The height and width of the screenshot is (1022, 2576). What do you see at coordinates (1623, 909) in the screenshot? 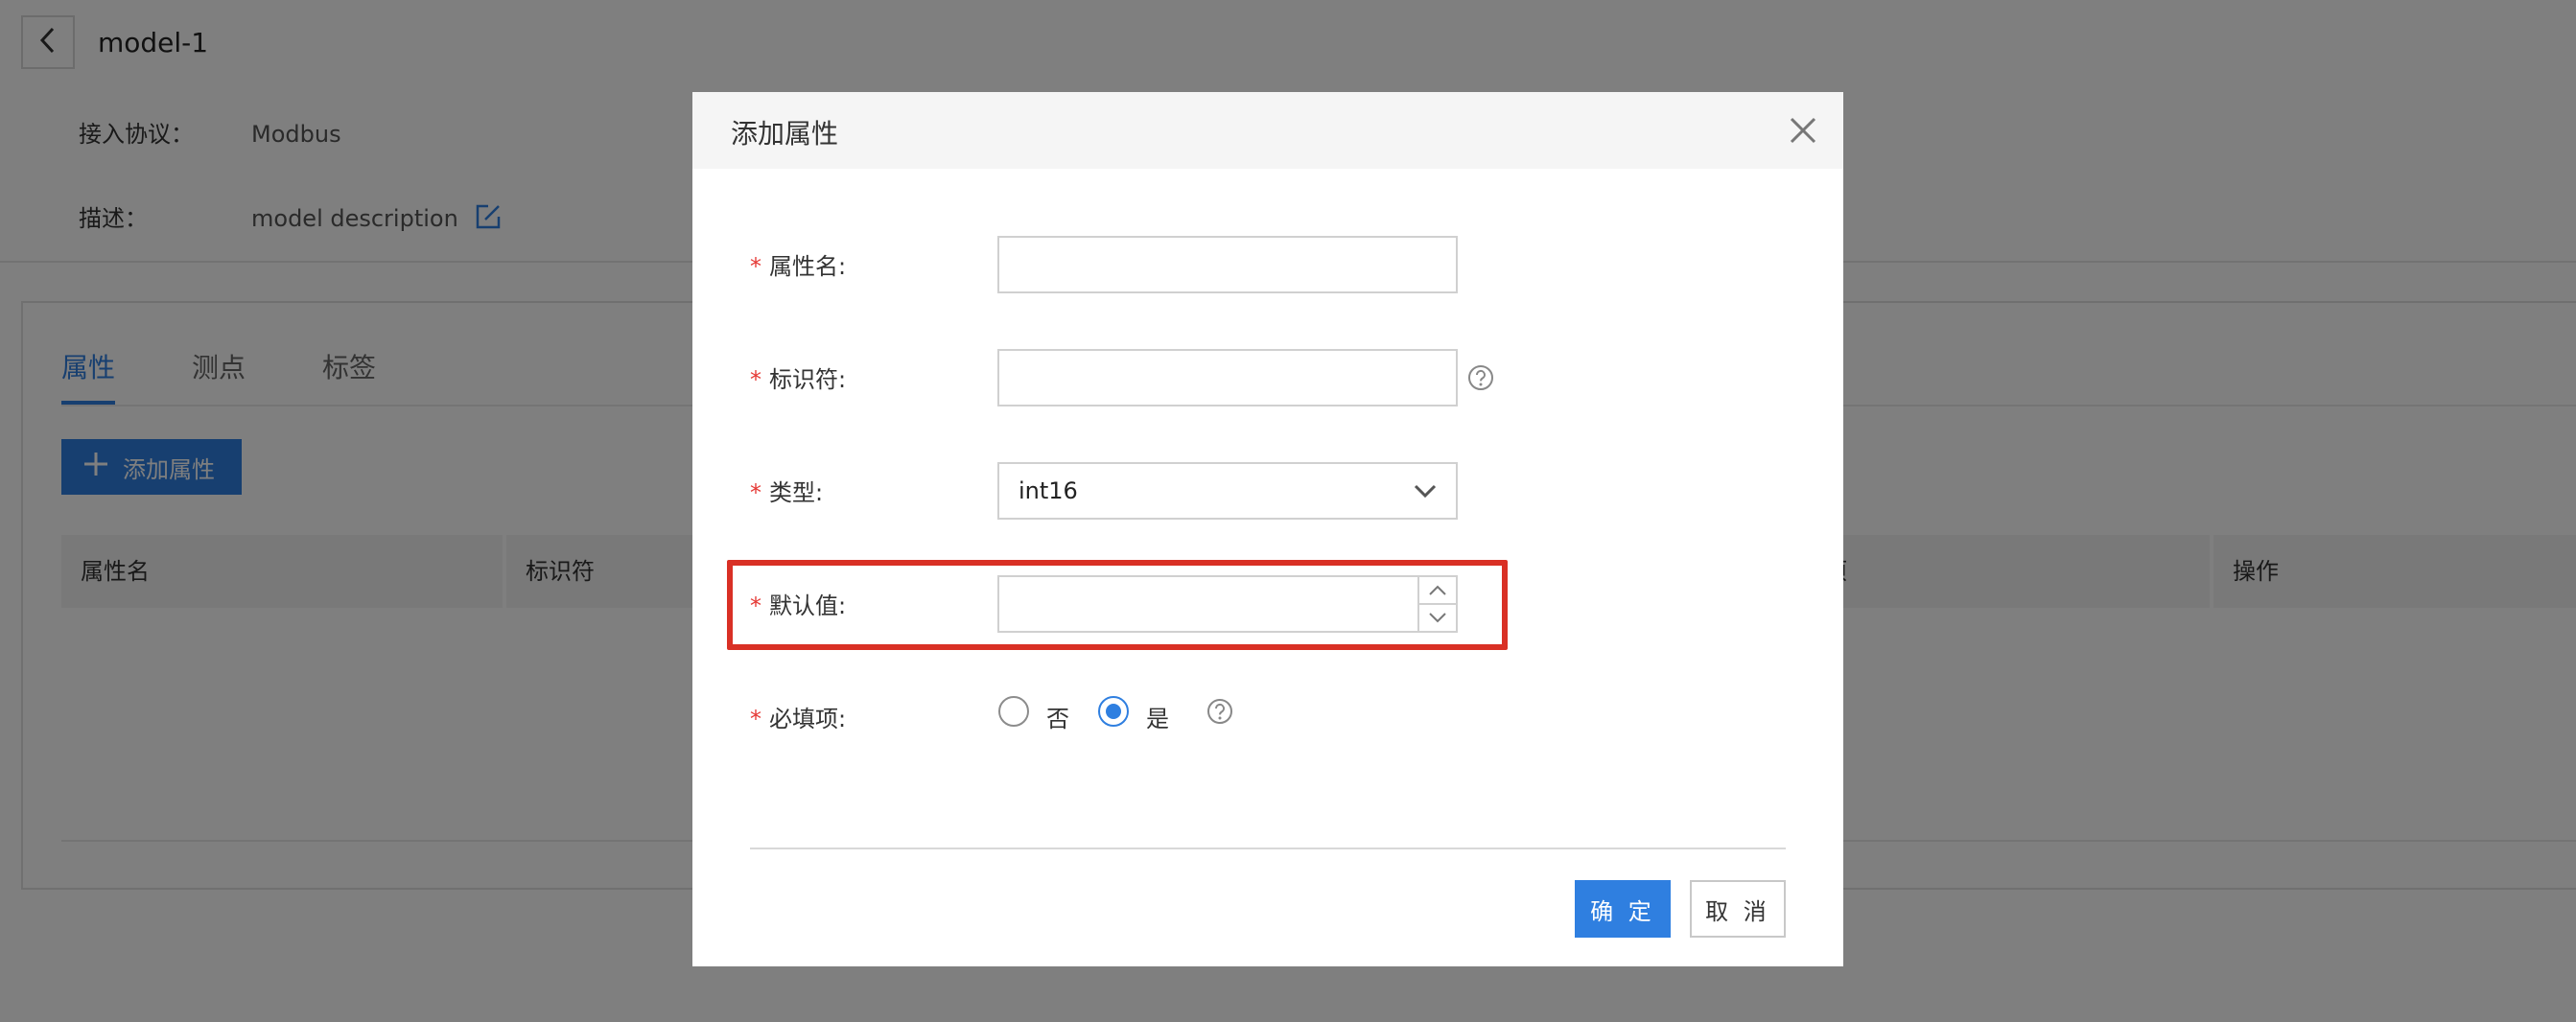
I see `confirm-button: 确 定` at bounding box center [1623, 909].